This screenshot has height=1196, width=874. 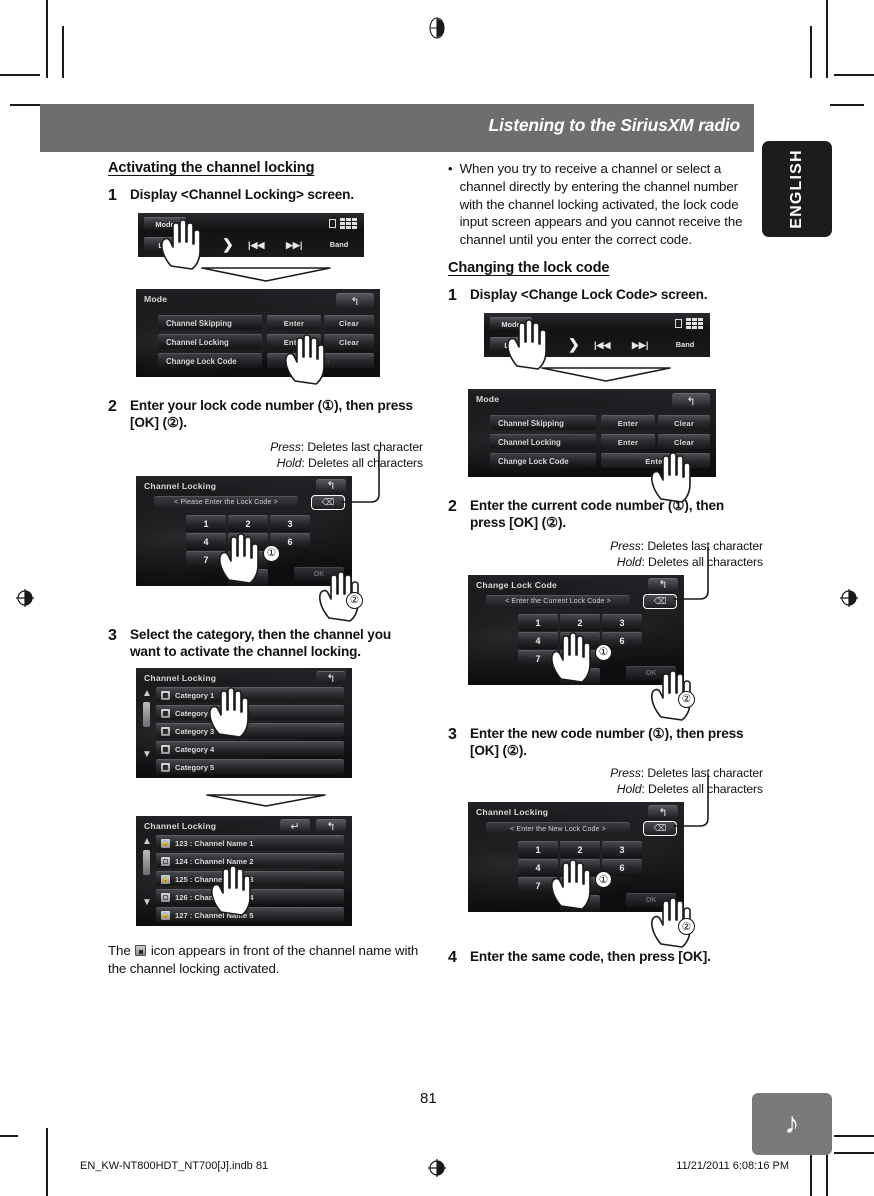 What do you see at coordinates (543, 461) in the screenshot?
I see `mode-row-label: Change Lock Code` at bounding box center [543, 461].